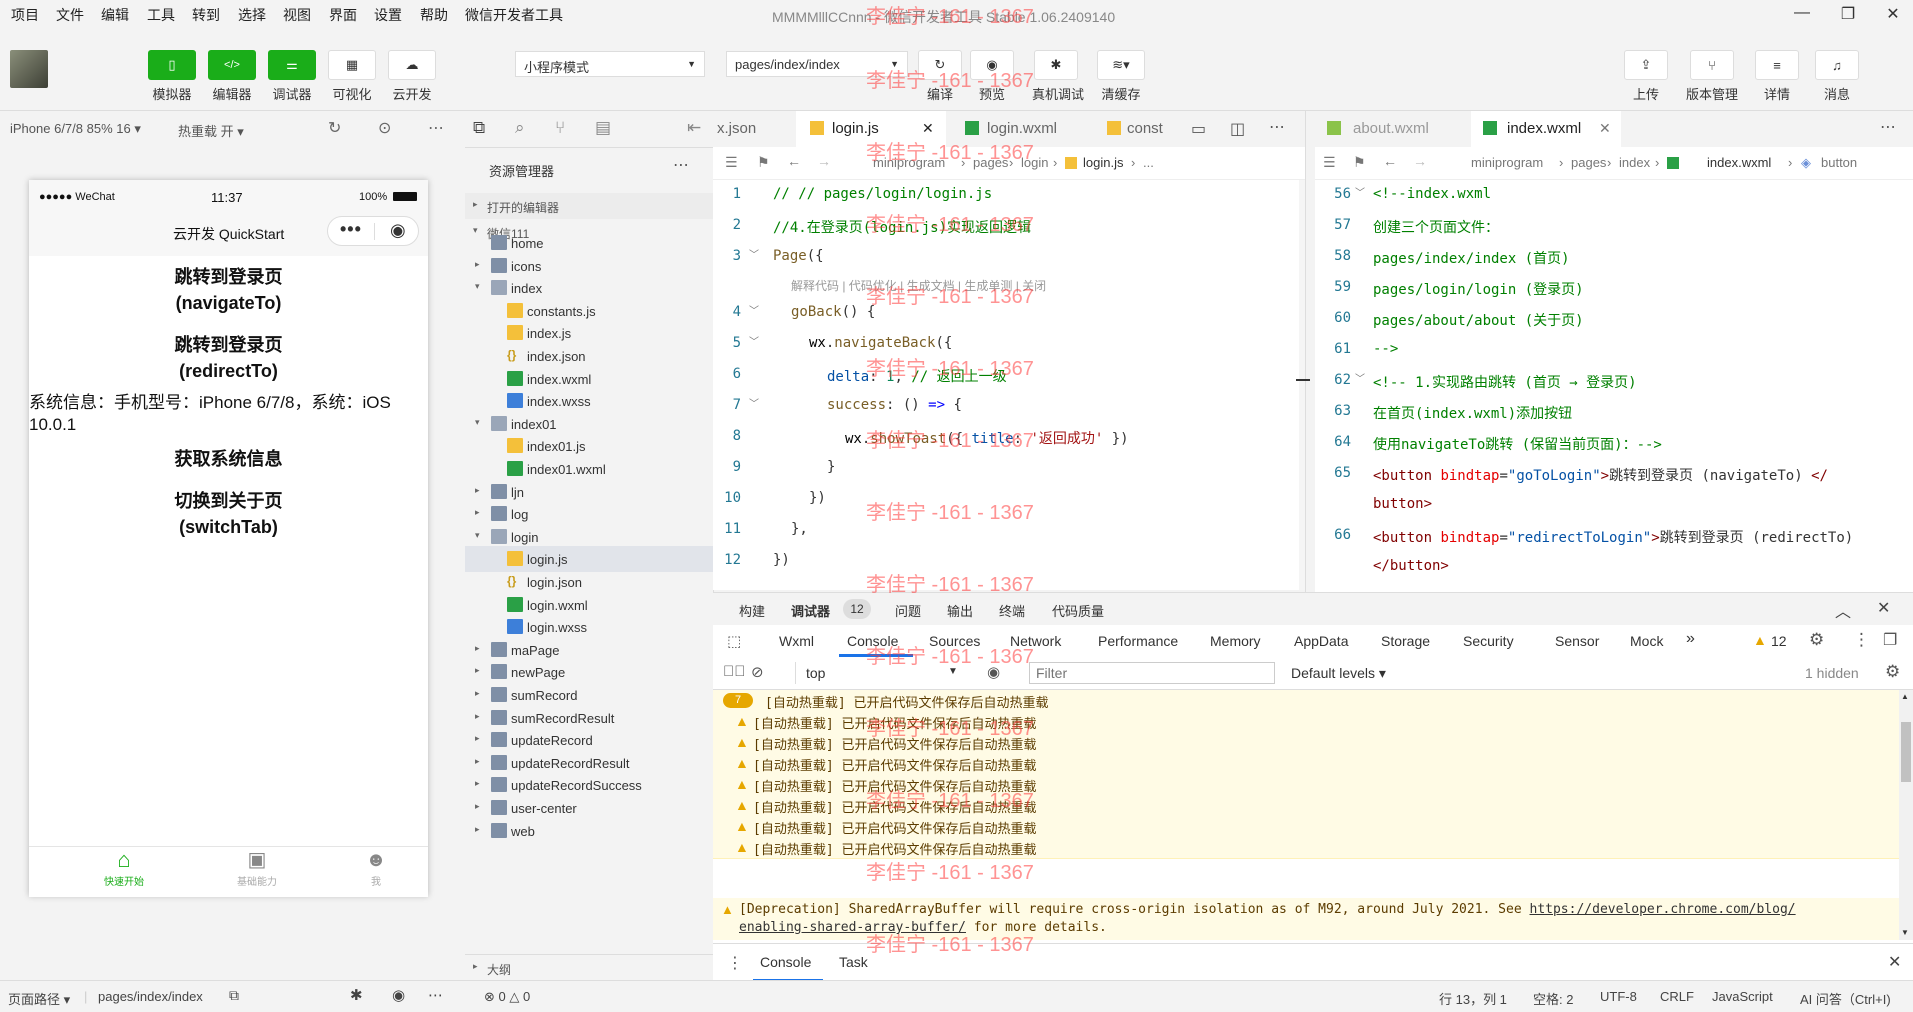 This screenshot has height=1012, width=1913. What do you see at coordinates (29, 69) in the screenshot?
I see `avatar` at bounding box center [29, 69].